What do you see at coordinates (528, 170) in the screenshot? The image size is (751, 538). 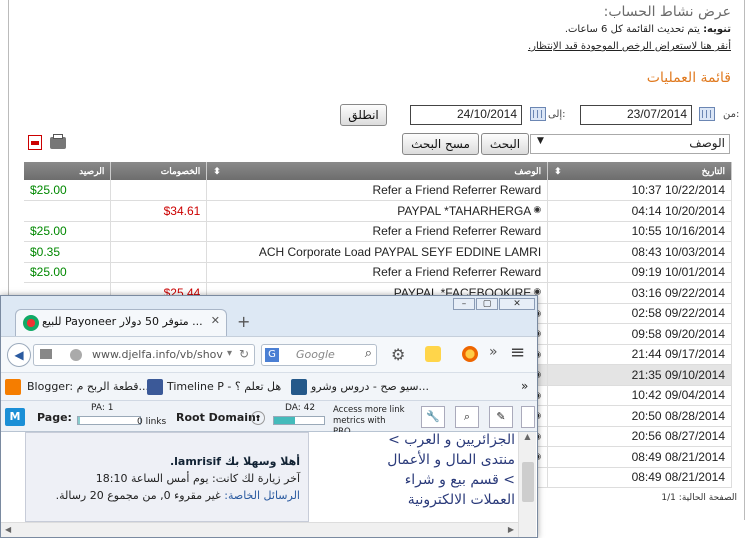 I see `column-description-label: الوصف` at bounding box center [528, 170].